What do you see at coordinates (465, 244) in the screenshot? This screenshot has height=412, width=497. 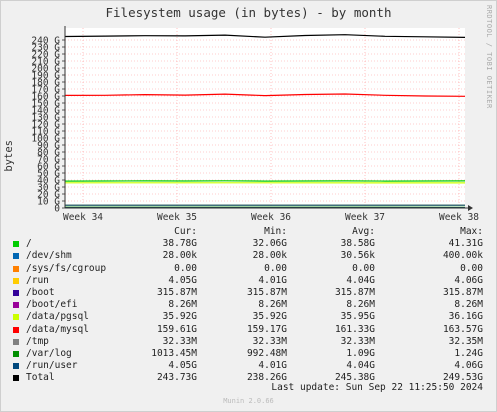 I see `legend-max: 41.31G` at bounding box center [465, 244].